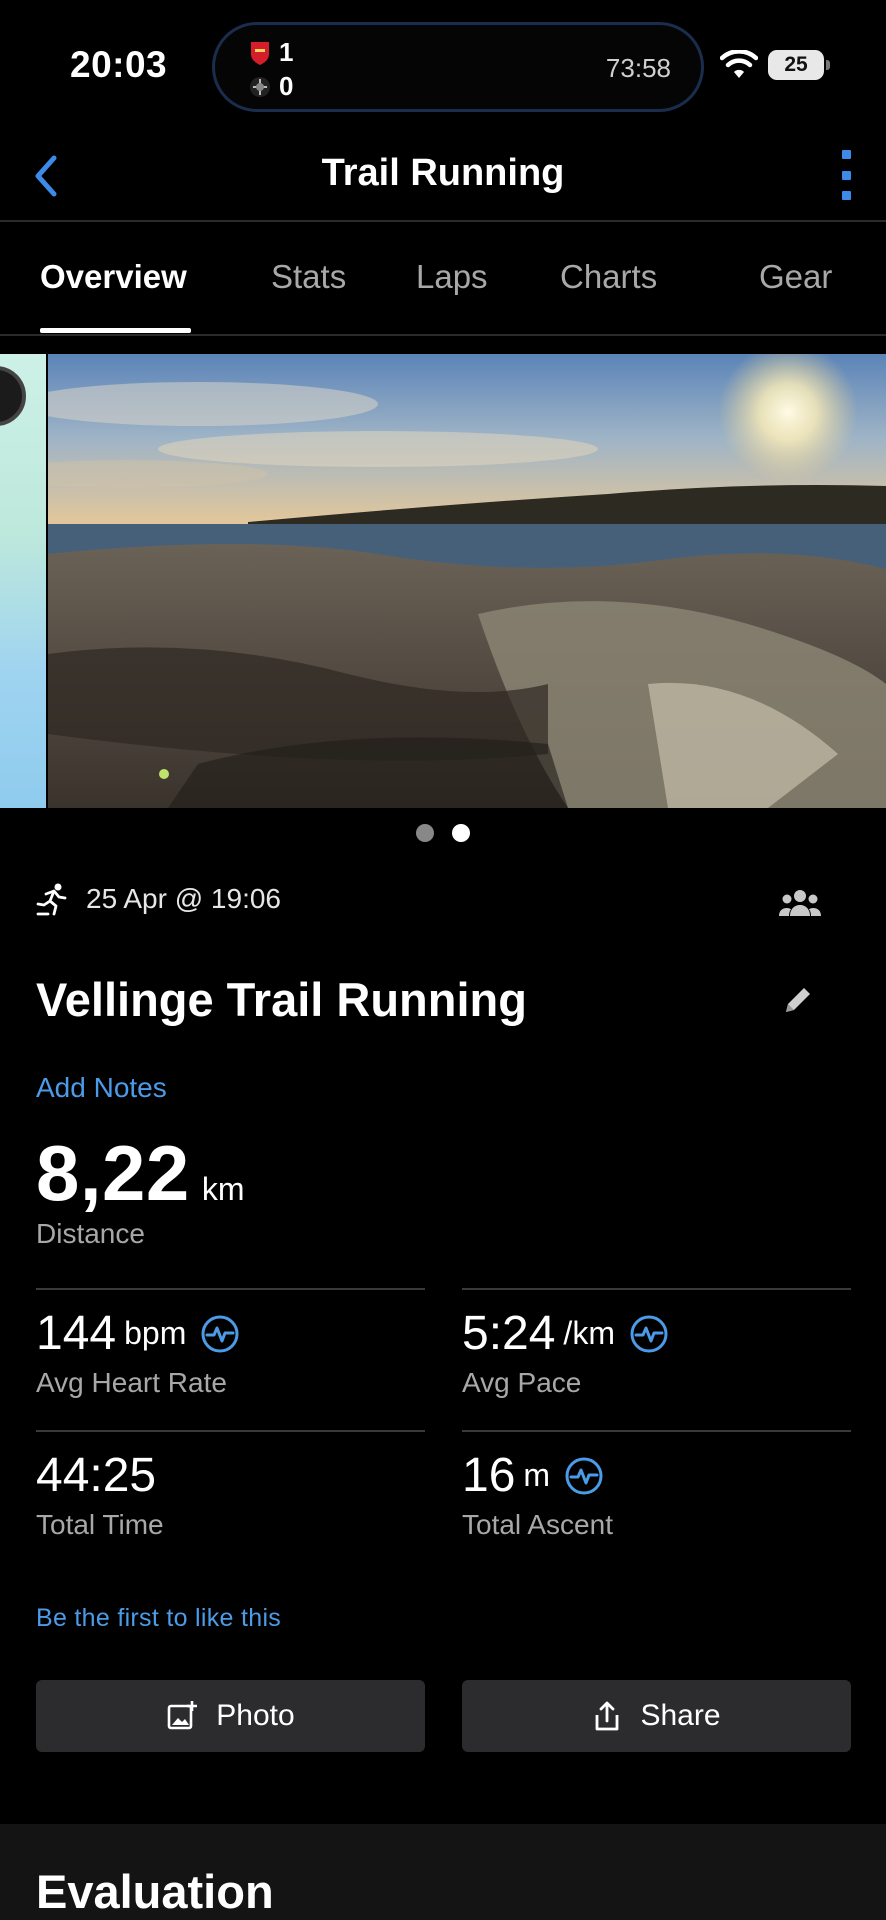 This screenshot has height=1920, width=886. What do you see at coordinates (113, 277) in the screenshot?
I see `tab-overview: Overview` at bounding box center [113, 277].